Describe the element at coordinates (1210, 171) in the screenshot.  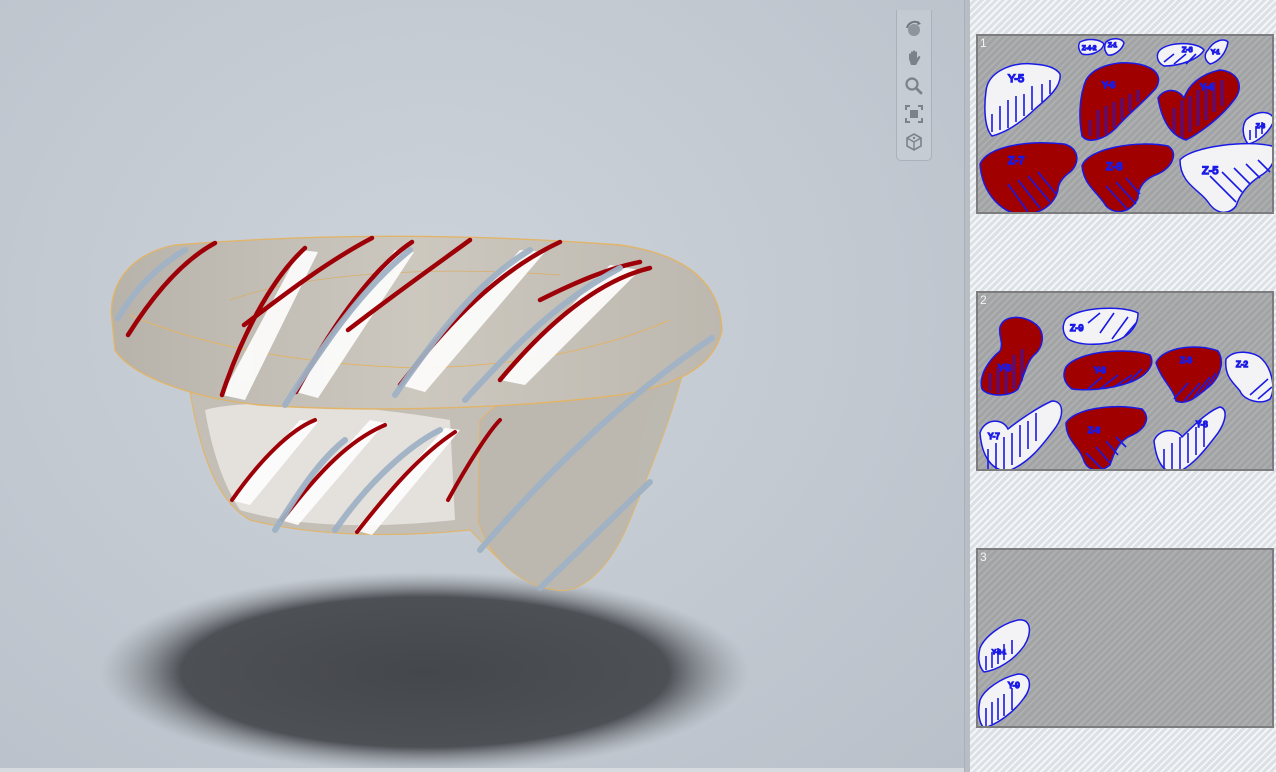
I see `part-label: Z-5` at that location.